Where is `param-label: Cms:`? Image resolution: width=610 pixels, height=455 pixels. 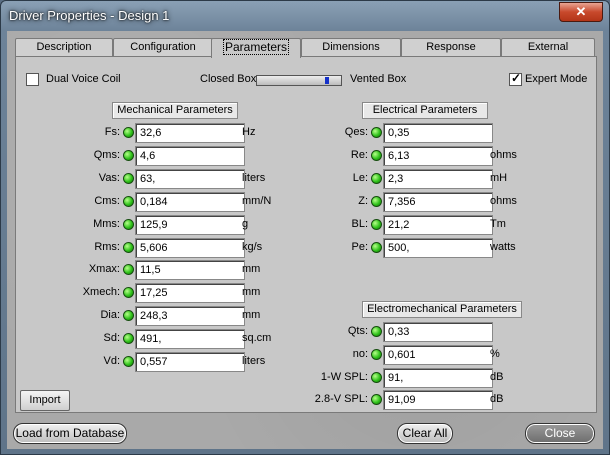 param-label: Cms: is located at coordinates (107, 200).